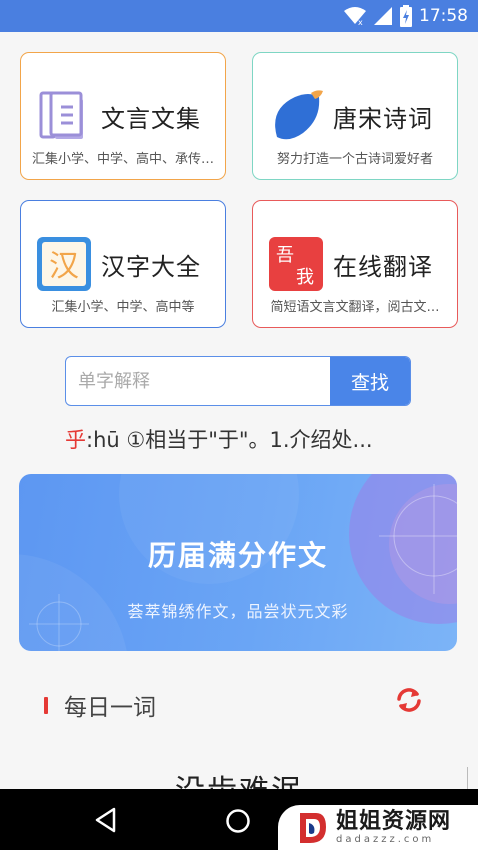 The height and width of the screenshot is (850, 478). What do you see at coordinates (110, 708) in the screenshot?
I see `daily-word-title: 每日一词` at bounding box center [110, 708].